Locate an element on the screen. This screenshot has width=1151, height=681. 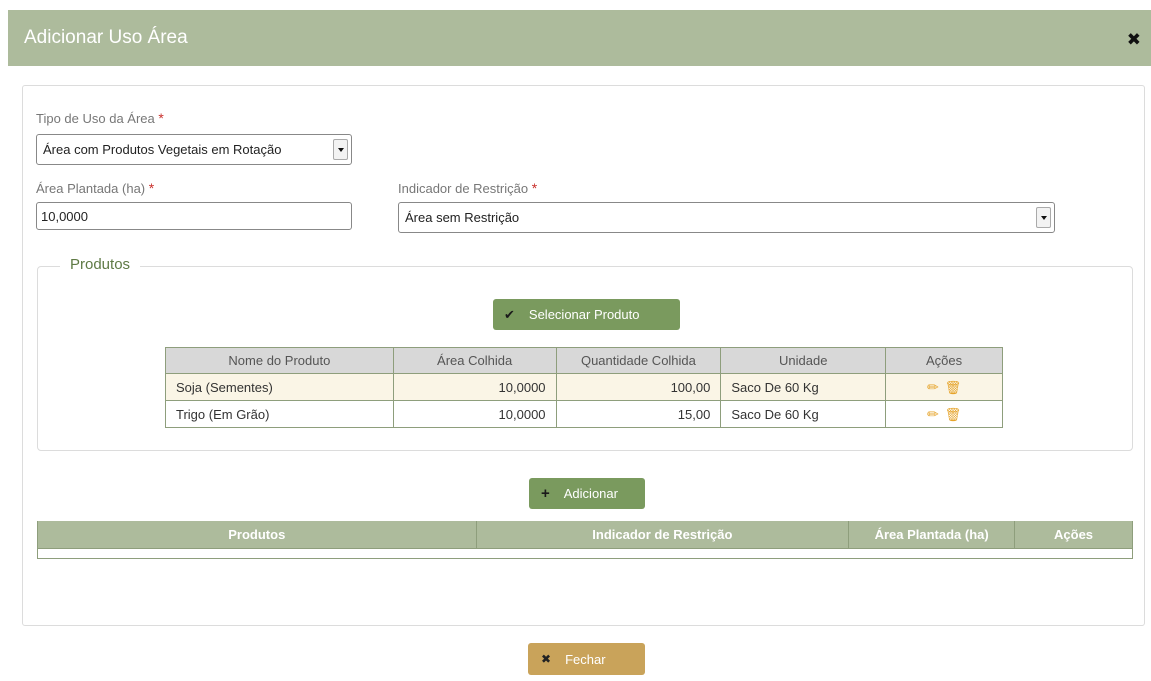
empty-cell is located at coordinates (585, 553).